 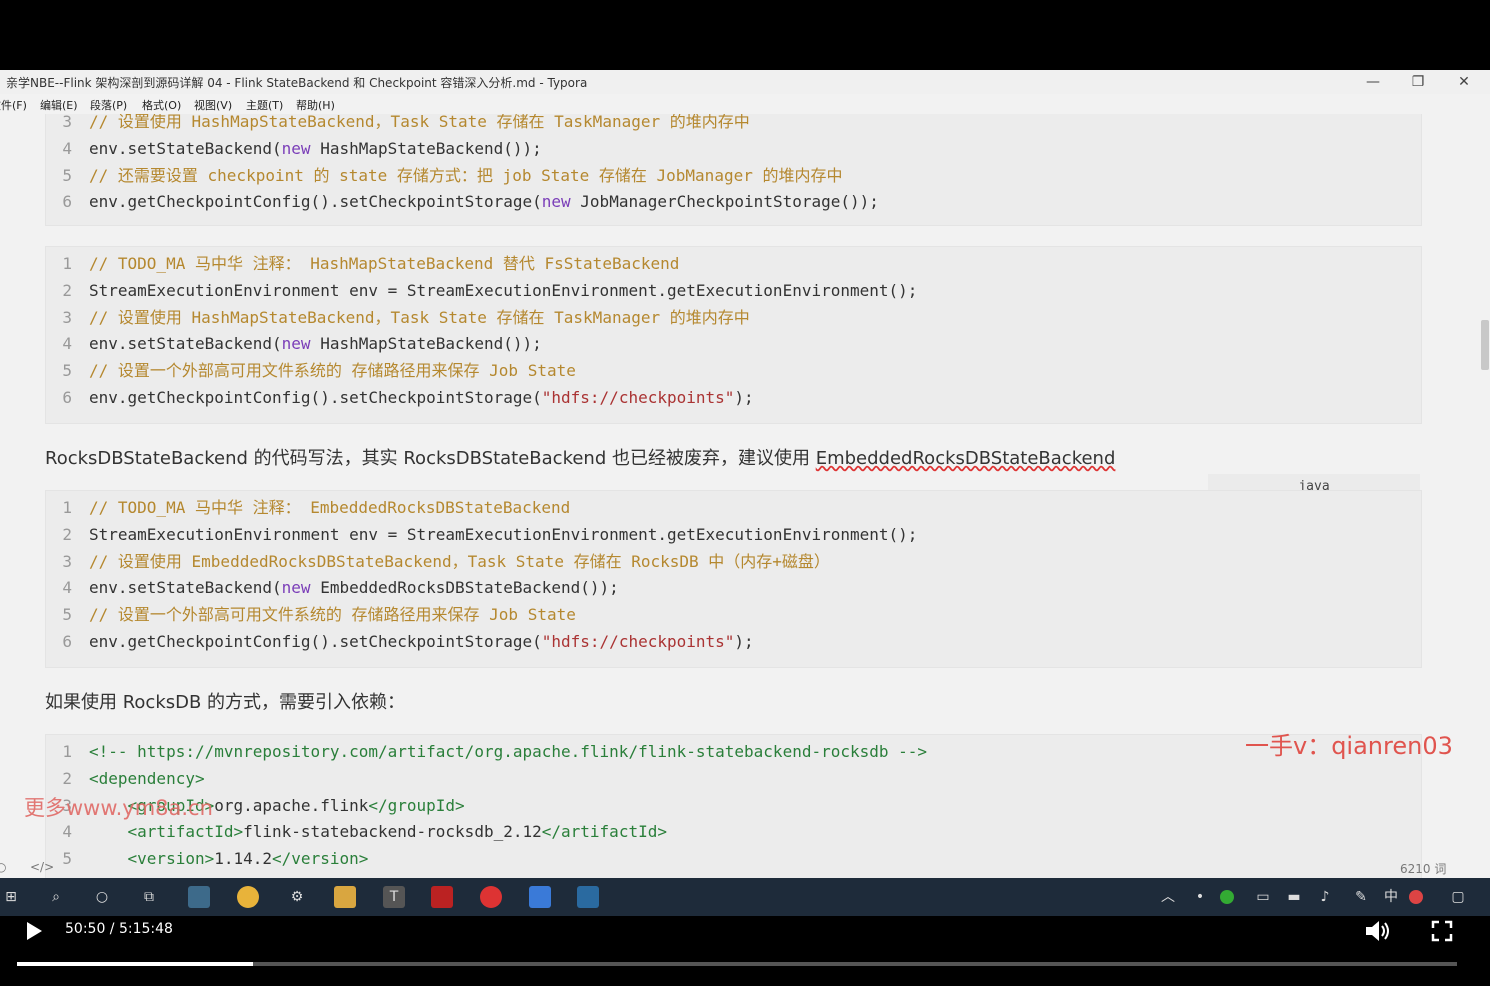 I want to click on close-button: ✕, so click(x=1464, y=82).